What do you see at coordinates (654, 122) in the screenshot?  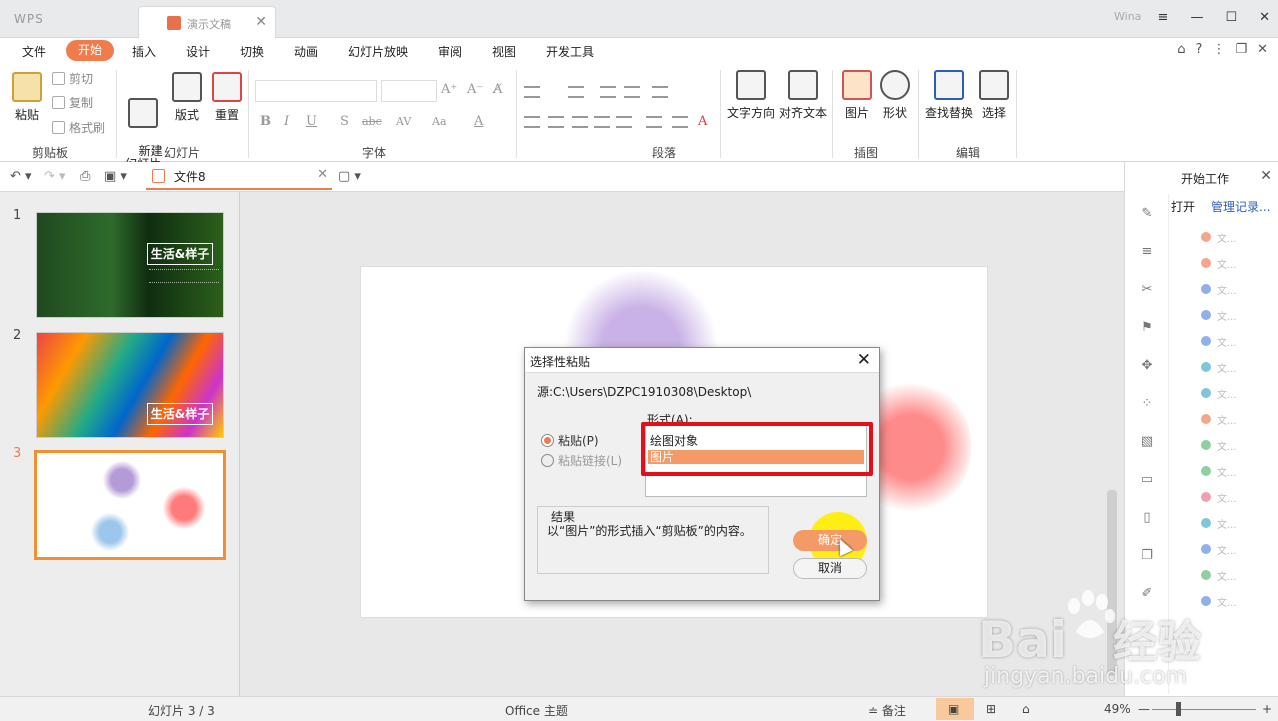 I see `columns-icon` at bounding box center [654, 122].